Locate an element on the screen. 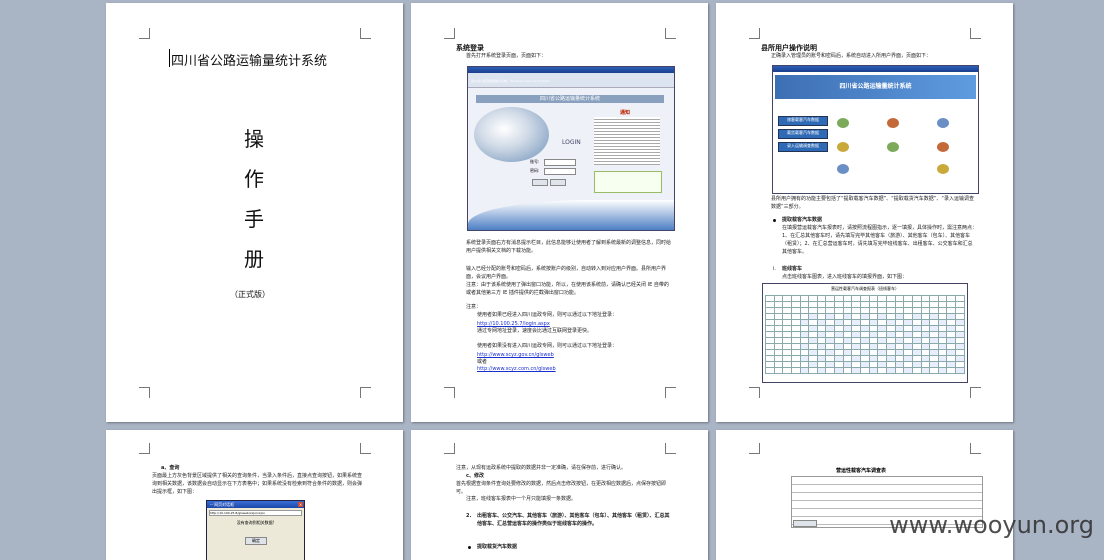 The height and width of the screenshot is (560, 1104). report-title: 营运性载客汽车调查报表（班线客车） is located at coordinates (865, 288).